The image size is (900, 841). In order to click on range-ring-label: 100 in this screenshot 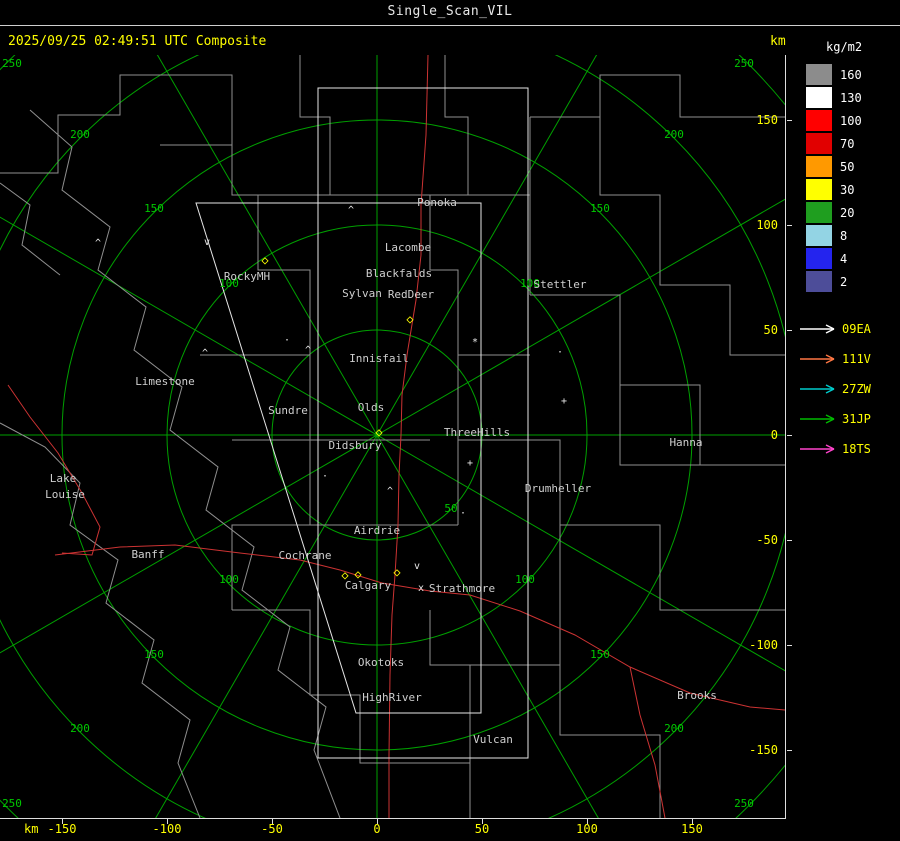, I will do `click(229, 579)`.